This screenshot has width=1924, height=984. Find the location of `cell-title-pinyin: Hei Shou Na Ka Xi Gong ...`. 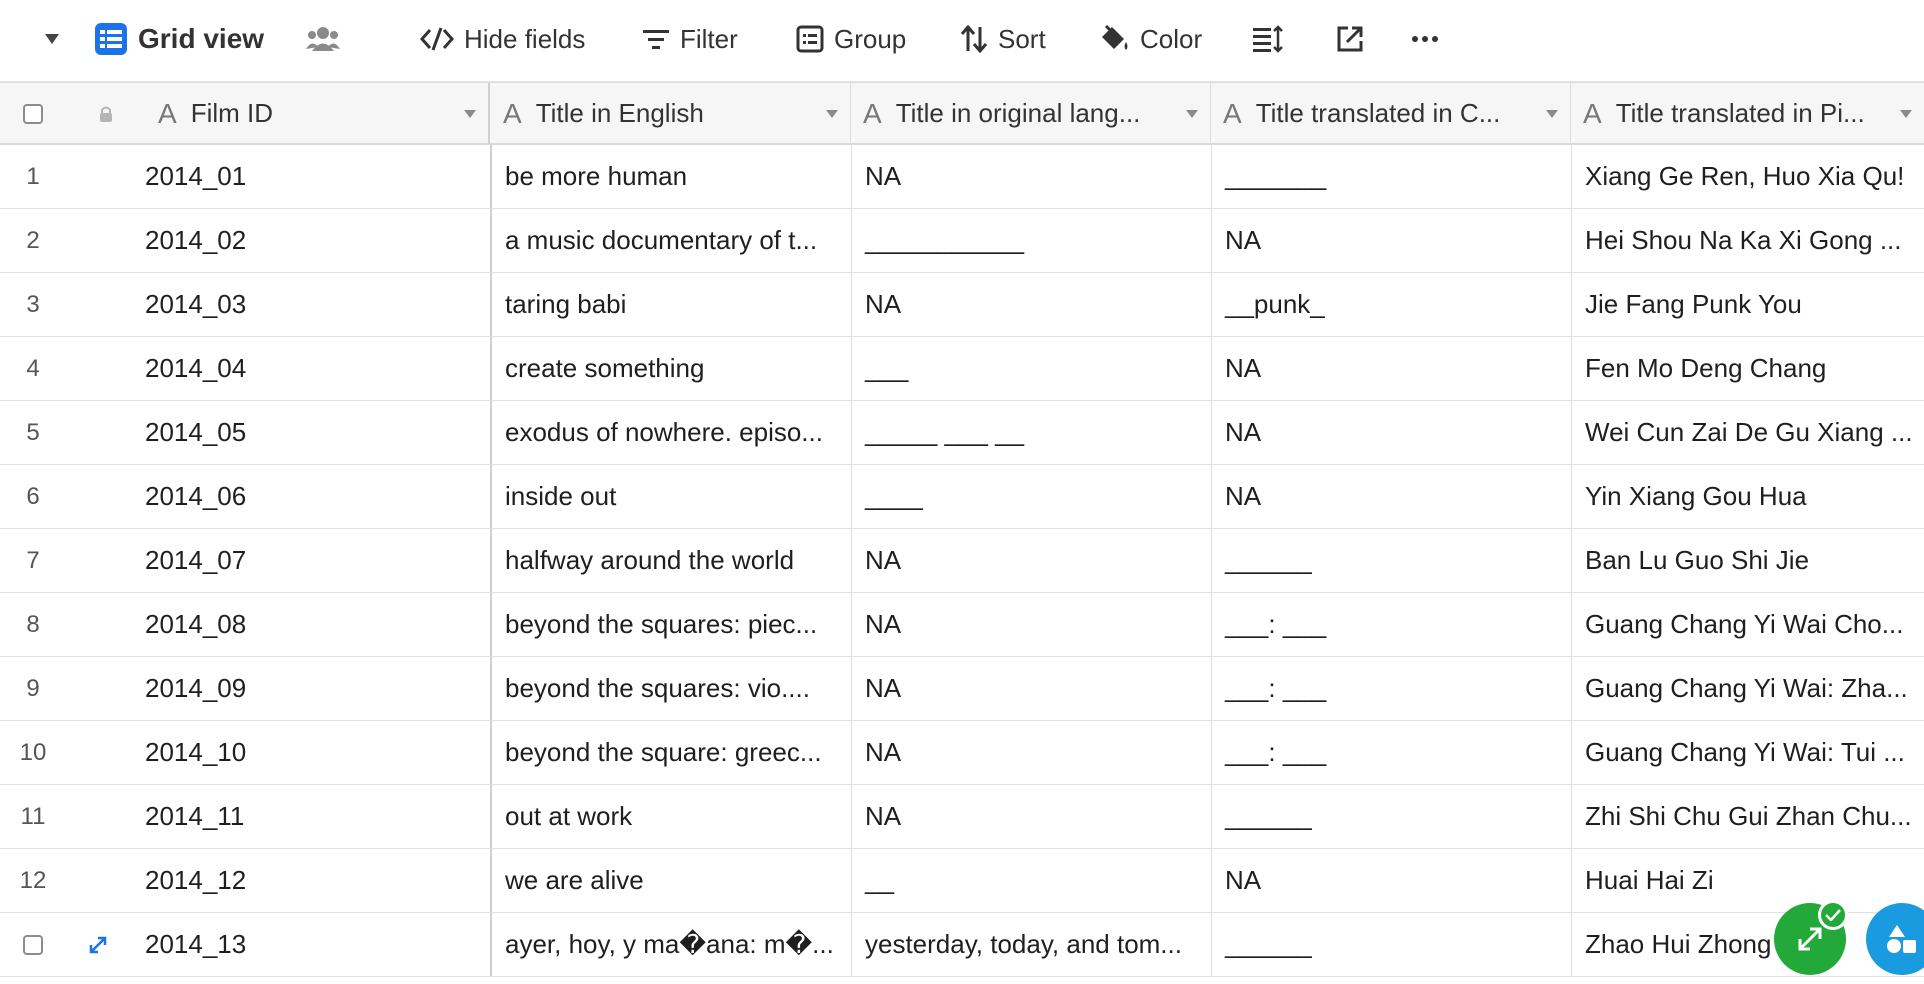

cell-title-pinyin: Hei Shou Na Ka Xi Gong ... is located at coordinates (1747, 240).